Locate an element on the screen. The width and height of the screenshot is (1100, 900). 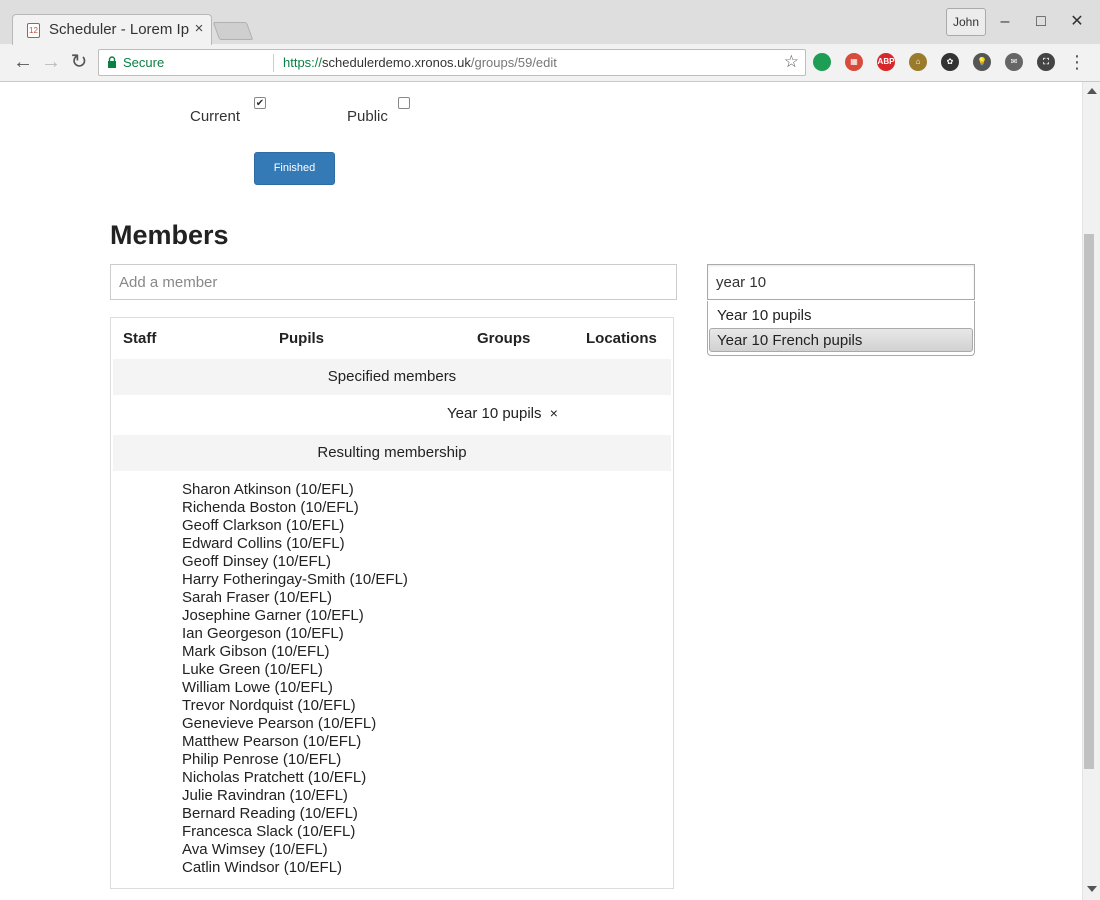
bookmark-star-icon: ☆ is located at coordinates (791, 62).